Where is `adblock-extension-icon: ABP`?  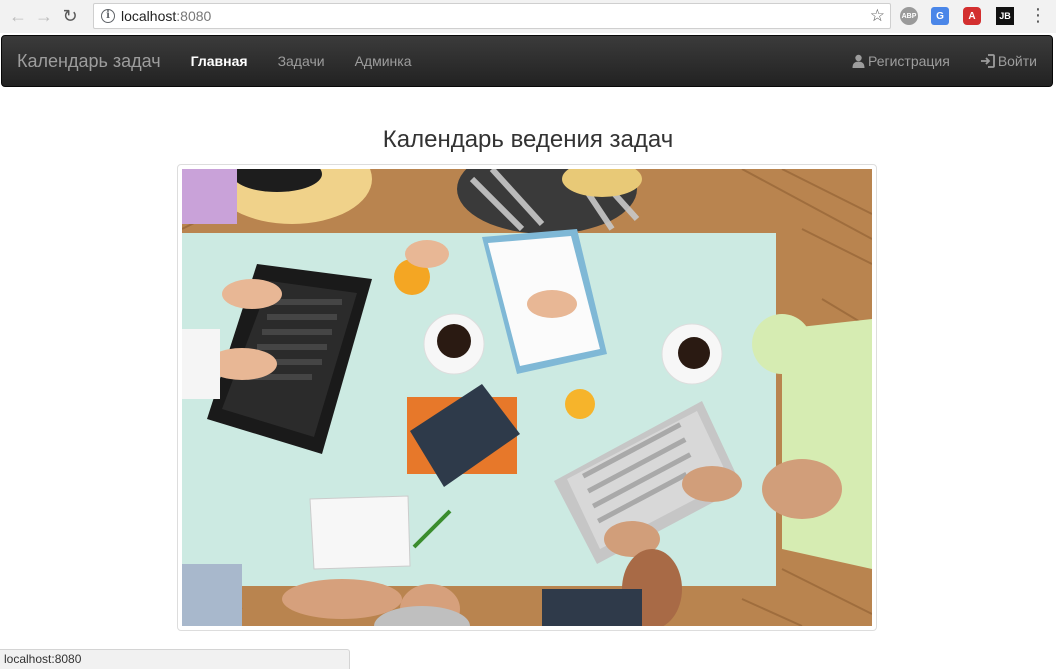 adblock-extension-icon: ABP is located at coordinates (909, 16).